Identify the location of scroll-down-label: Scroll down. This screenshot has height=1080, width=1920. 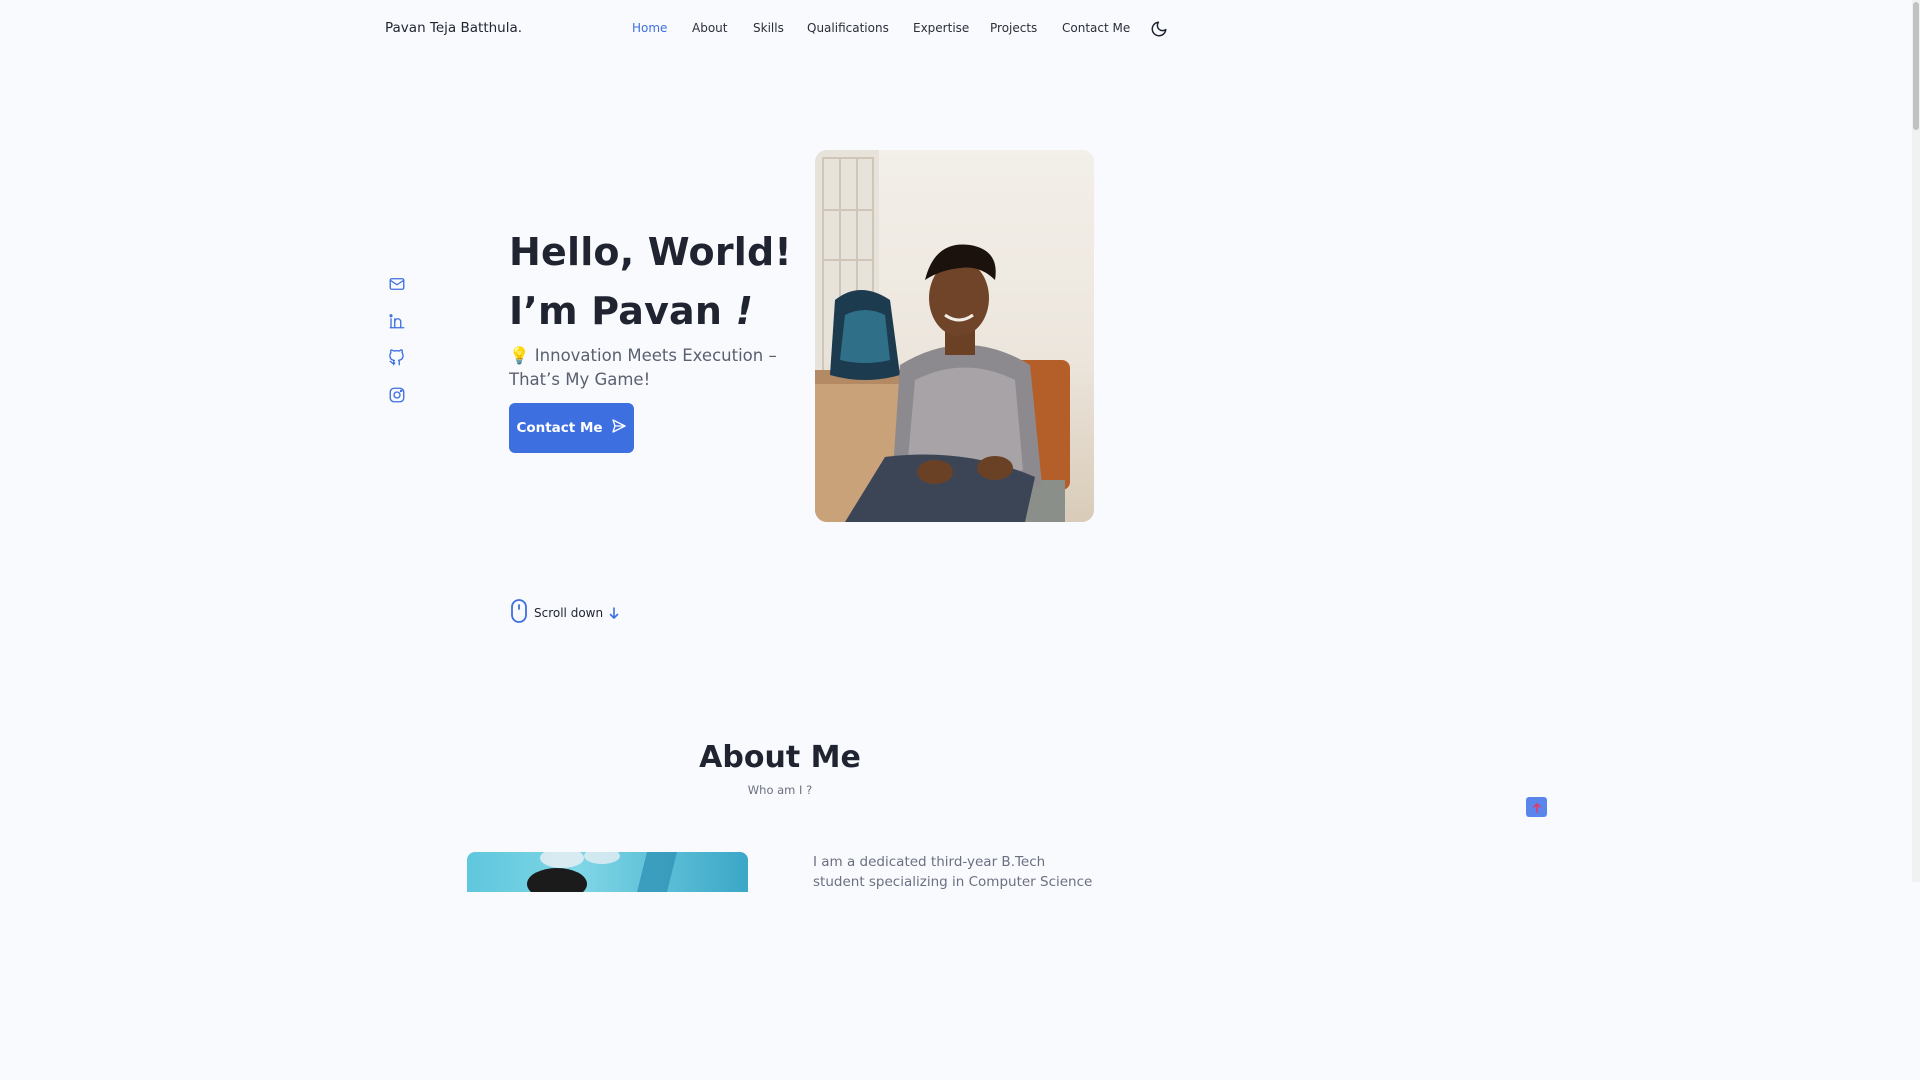
(569, 613).